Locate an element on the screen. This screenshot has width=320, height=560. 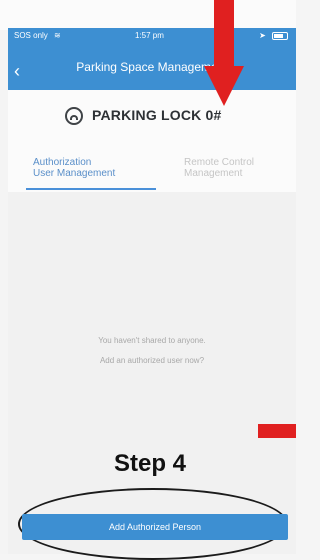
lock-row: PARKING LOCK 0# is located at coordinates (152, 120).